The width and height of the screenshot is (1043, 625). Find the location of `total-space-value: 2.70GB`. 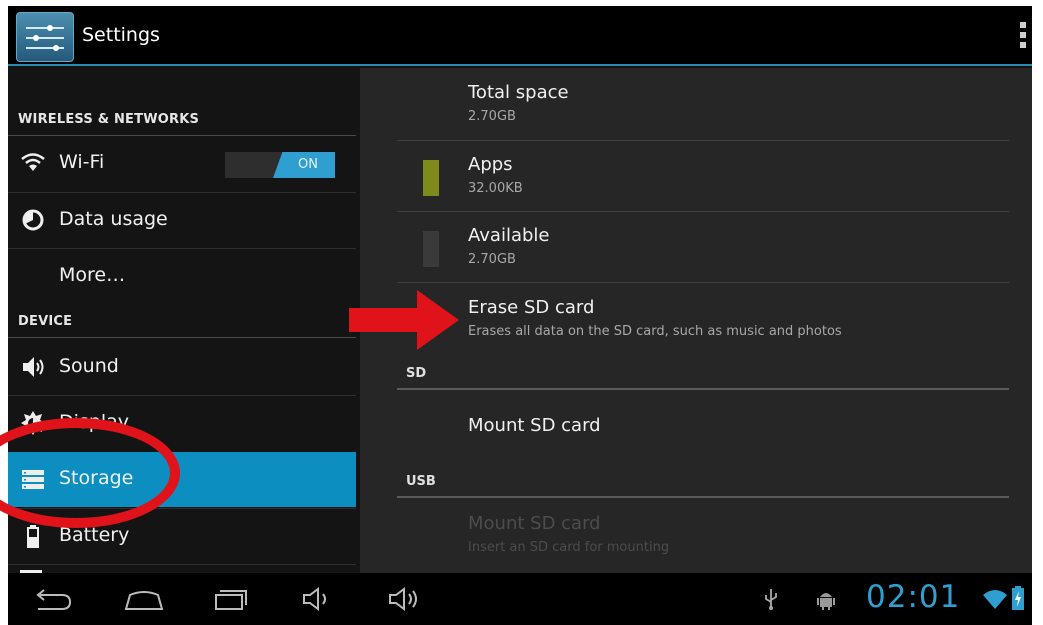

total-space-value: 2.70GB is located at coordinates (492, 116).